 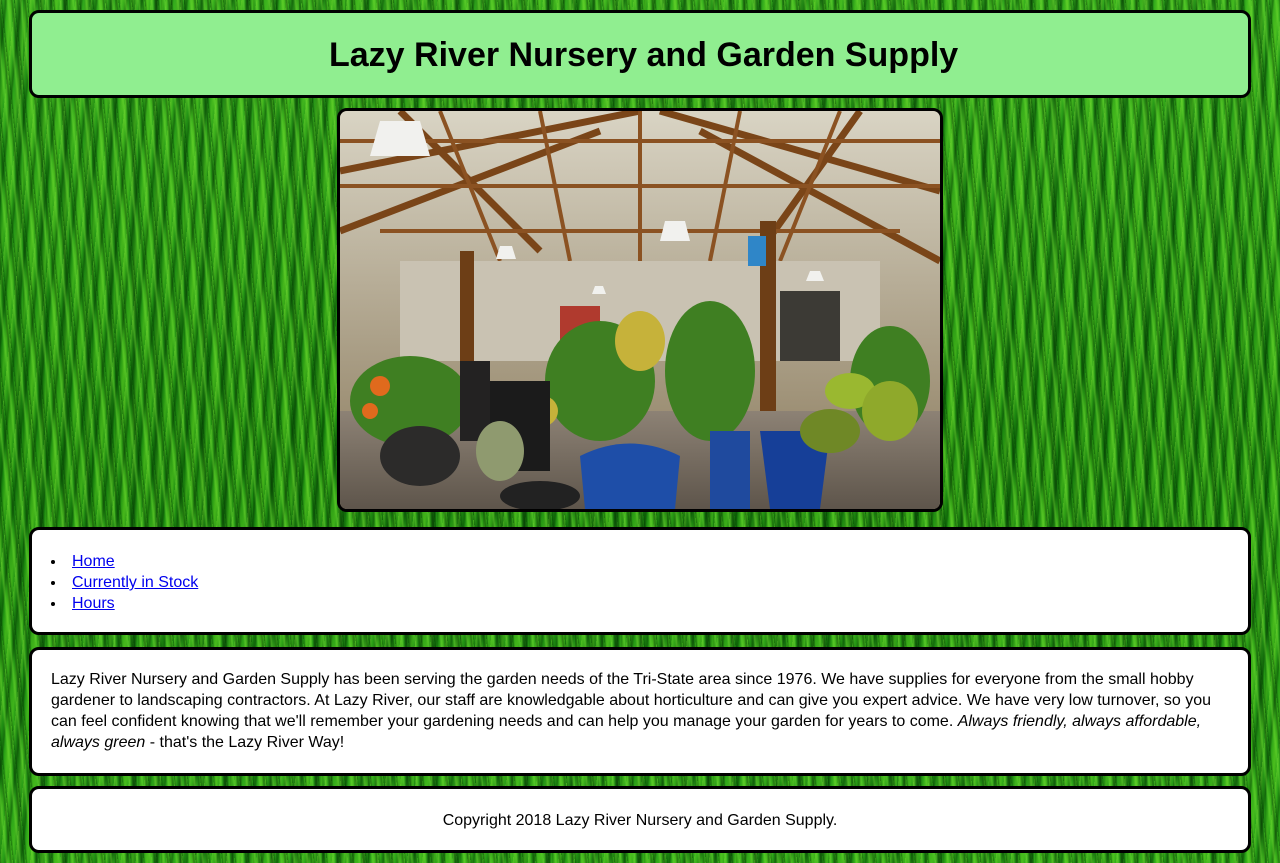 I want to click on nav-list: Home Currently in Stock Hours, so click(x=124, y=582).